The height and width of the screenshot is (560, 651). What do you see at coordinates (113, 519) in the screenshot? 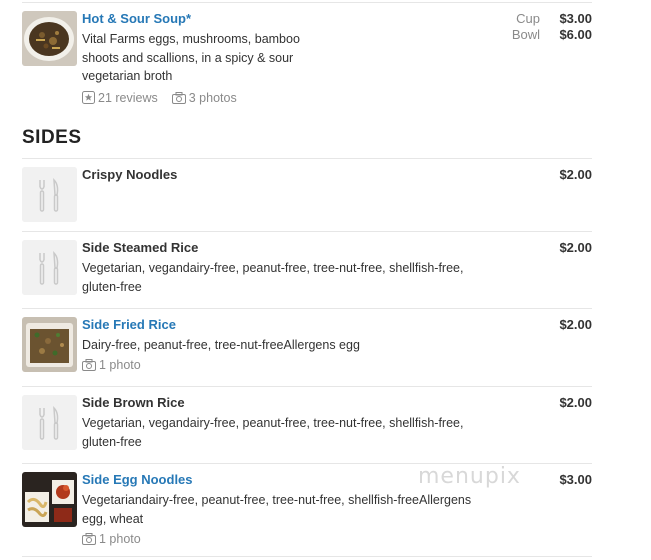
I see `item-desc-line: egg, wheat` at bounding box center [113, 519].